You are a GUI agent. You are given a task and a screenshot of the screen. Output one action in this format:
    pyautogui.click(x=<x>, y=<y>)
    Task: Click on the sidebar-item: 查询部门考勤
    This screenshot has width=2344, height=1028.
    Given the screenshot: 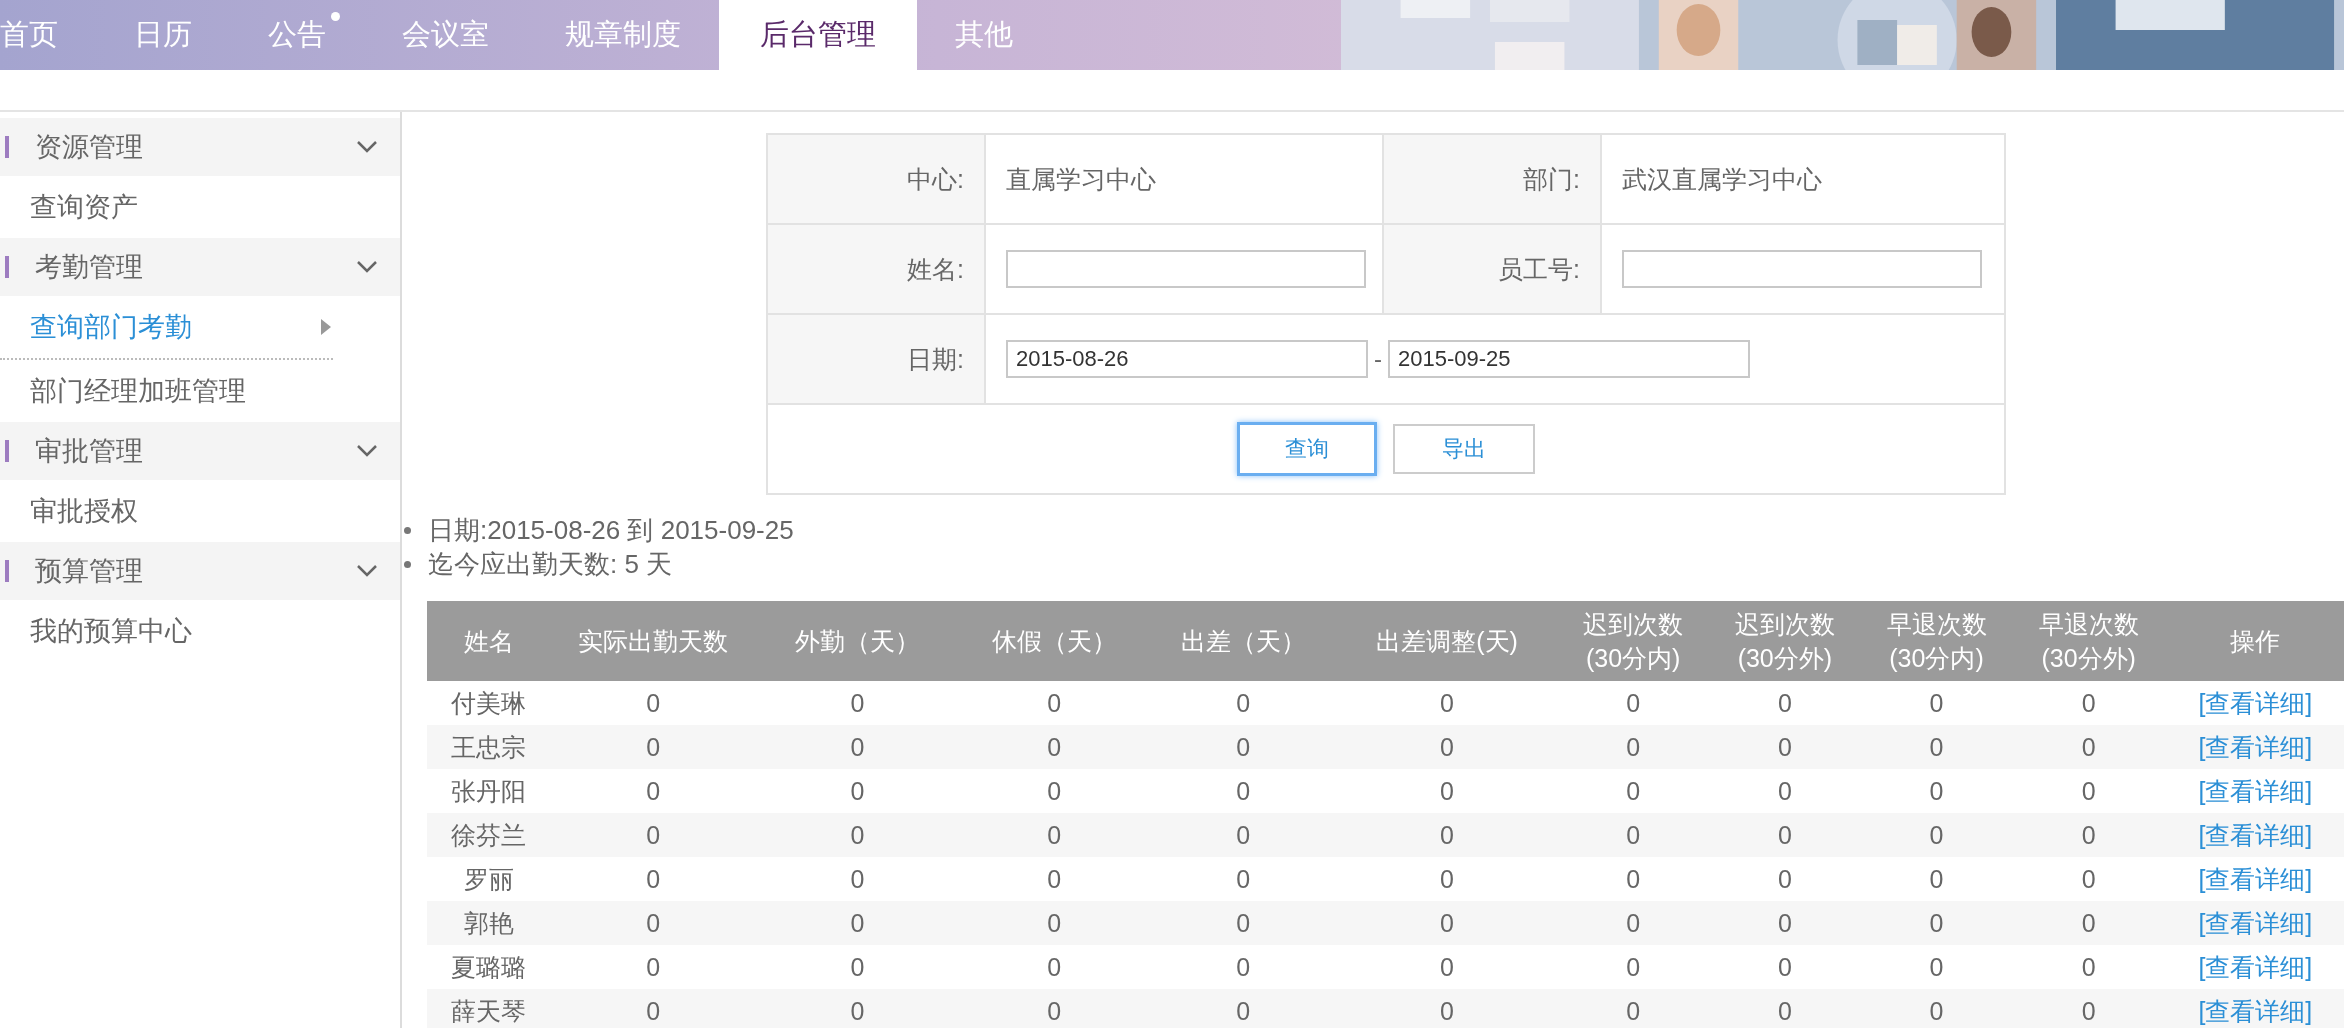 What is the action you would take?
    pyautogui.click(x=111, y=327)
    